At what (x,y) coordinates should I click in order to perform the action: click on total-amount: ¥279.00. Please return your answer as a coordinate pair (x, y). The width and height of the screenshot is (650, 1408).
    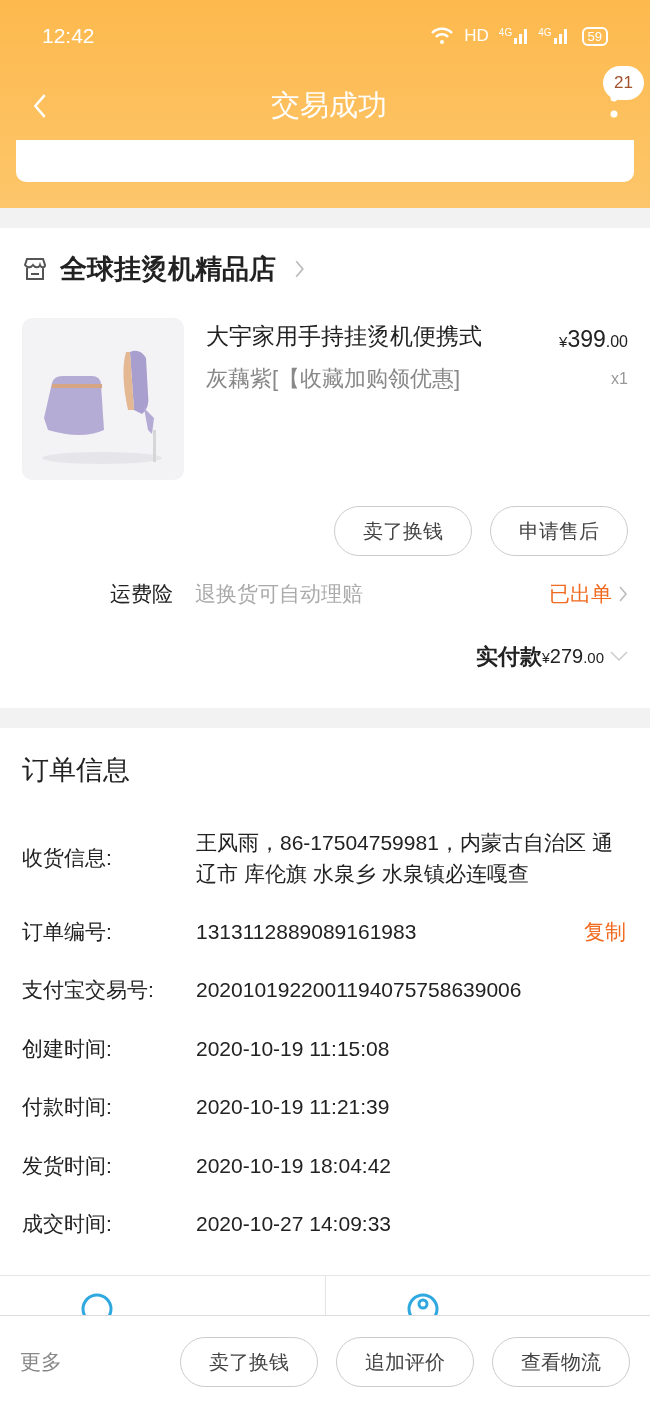
    Looking at the image, I should click on (572, 655).